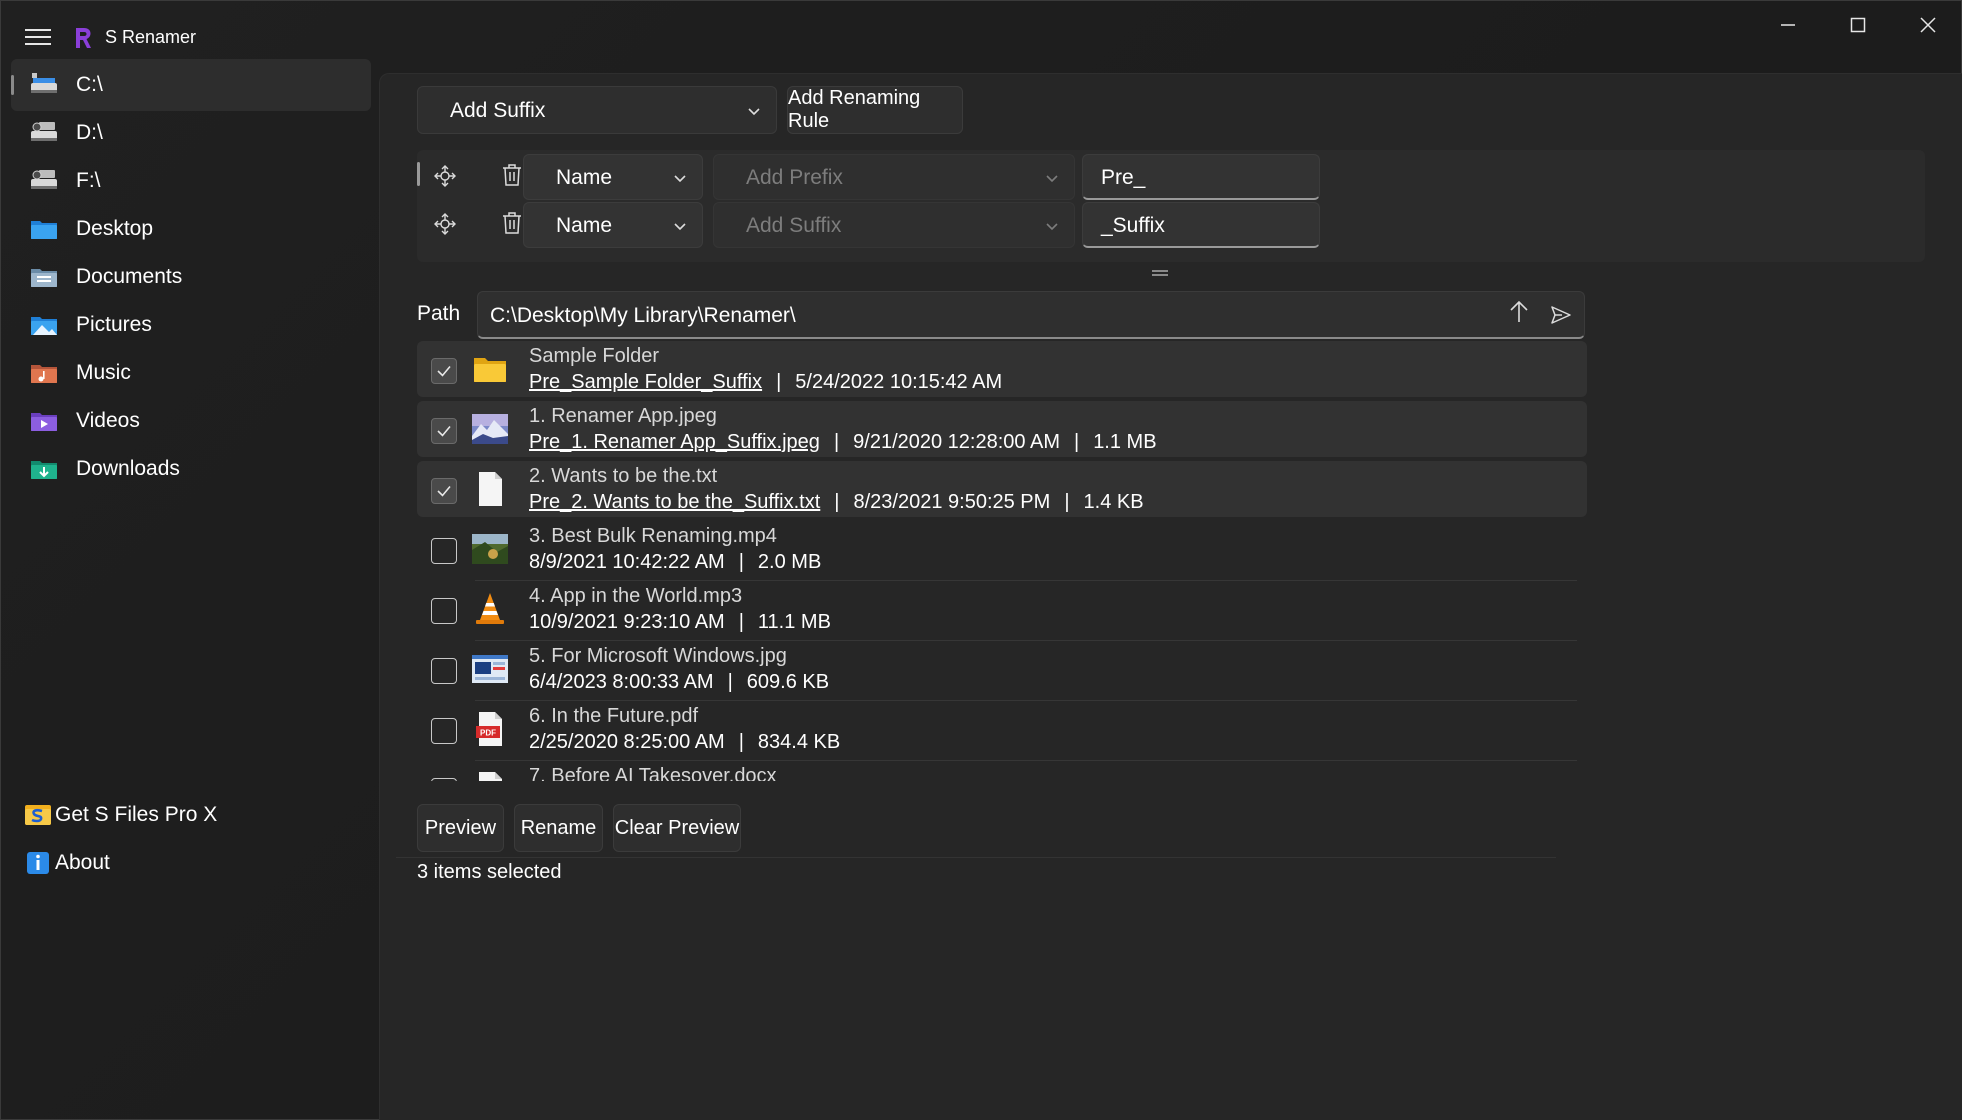 This screenshot has height=1120, width=1962. What do you see at coordinates (674, 442) in the screenshot?
I see `preview-name: Pre_1. Renamer App_Suffix.jpeg` at bounding box center [674, 442].